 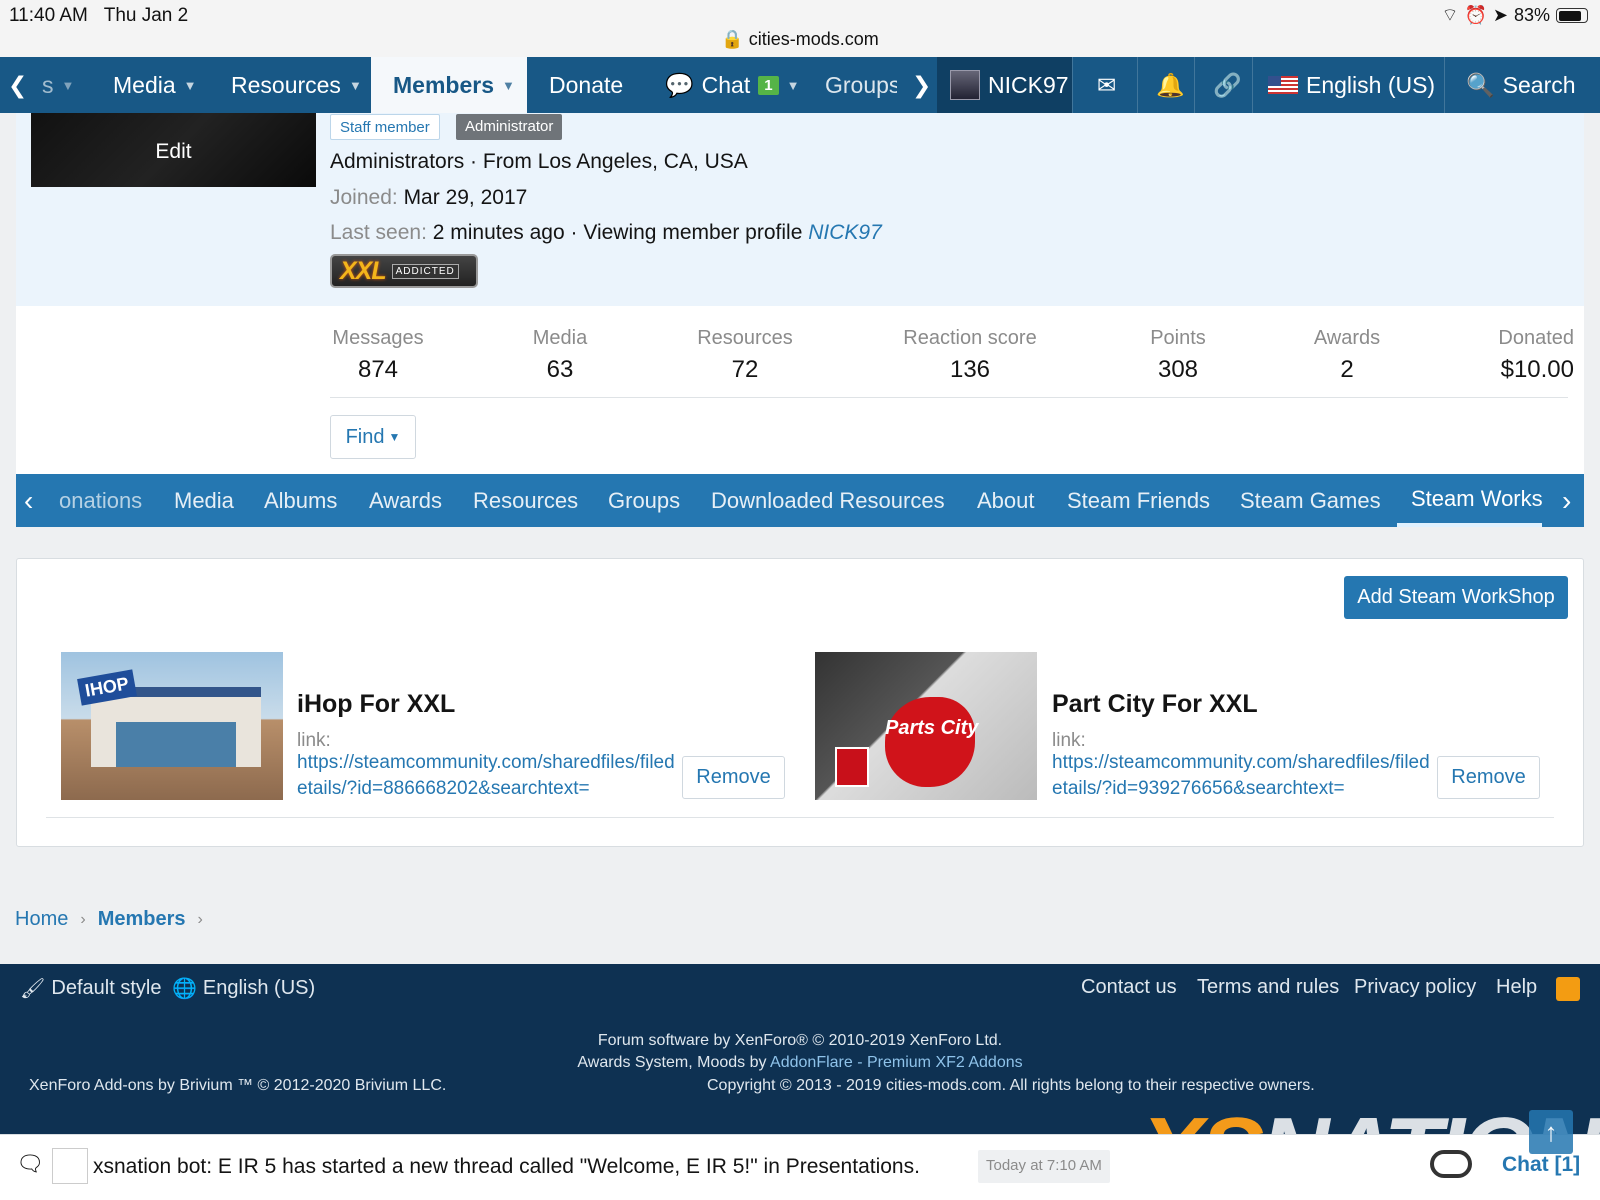 I want to click on stat-awards: Awards 2, so click(x=1347, y=355).